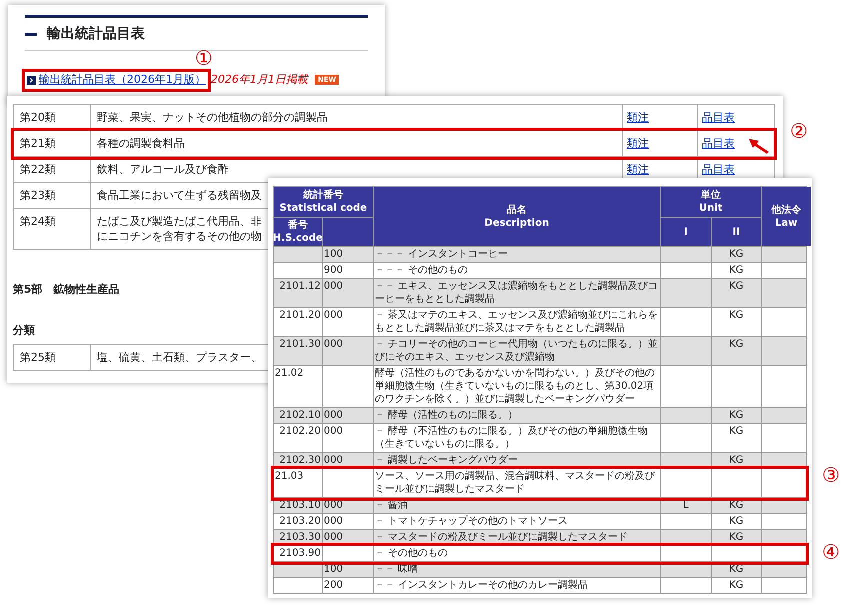 The height and width of the screenshot is (613, 851). I want to click on description-cell: －－－ その他のもの, so click(421, 270).